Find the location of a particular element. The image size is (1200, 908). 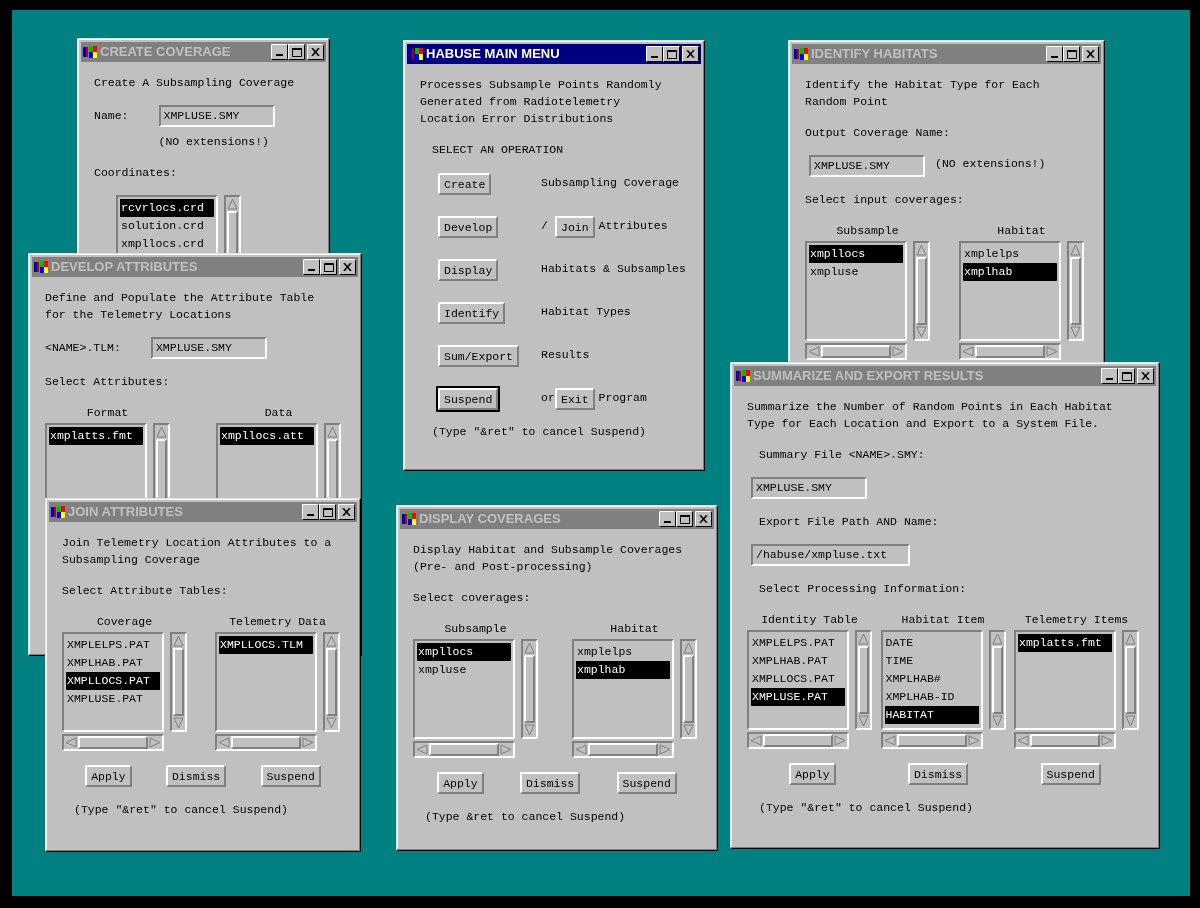

list-item: HABITAT is located at coordinates (931, 715).